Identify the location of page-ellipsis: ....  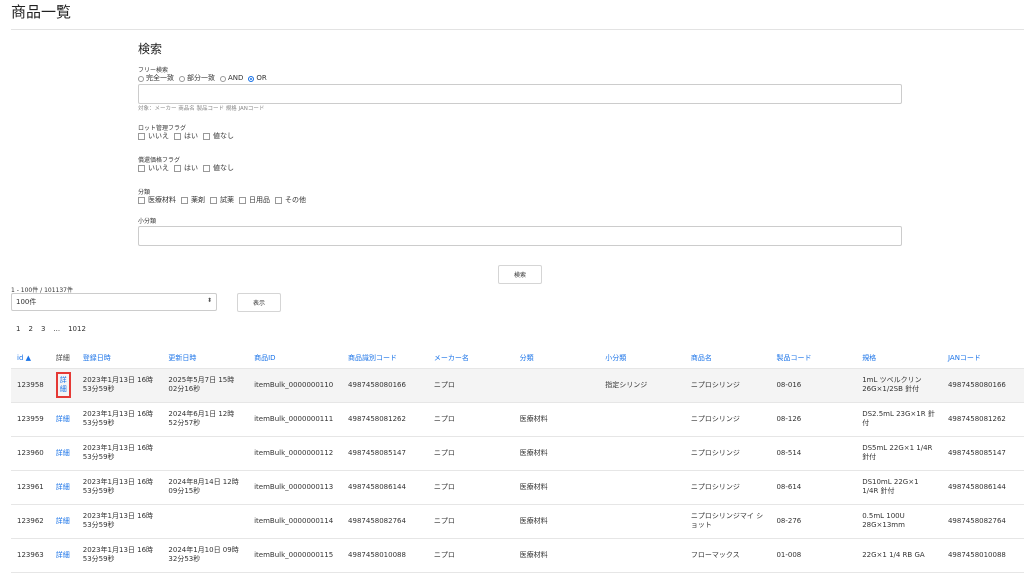
(57, 329).